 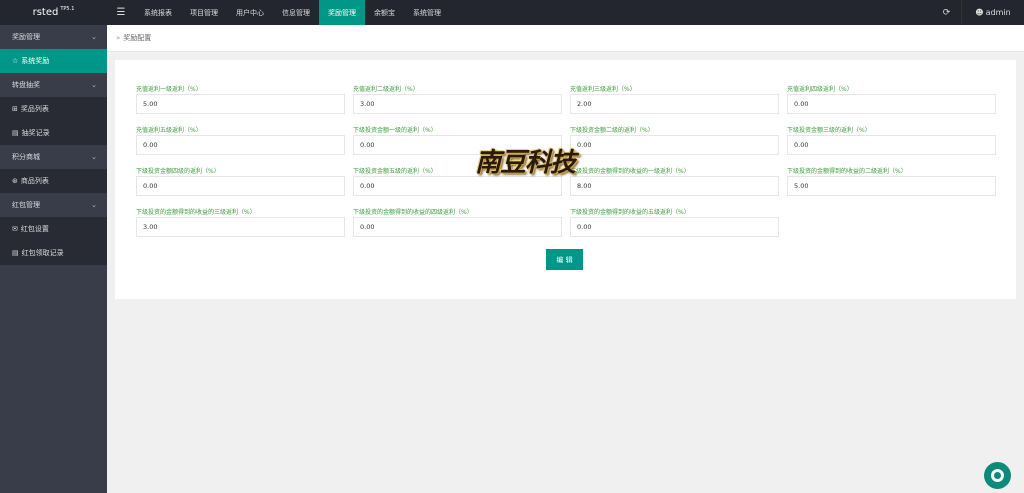 What do you see at coordinates (169, 89) in the screenshot?
I see `field-label: 充值返利一级返利（%）` at bounding box center [169, 89].